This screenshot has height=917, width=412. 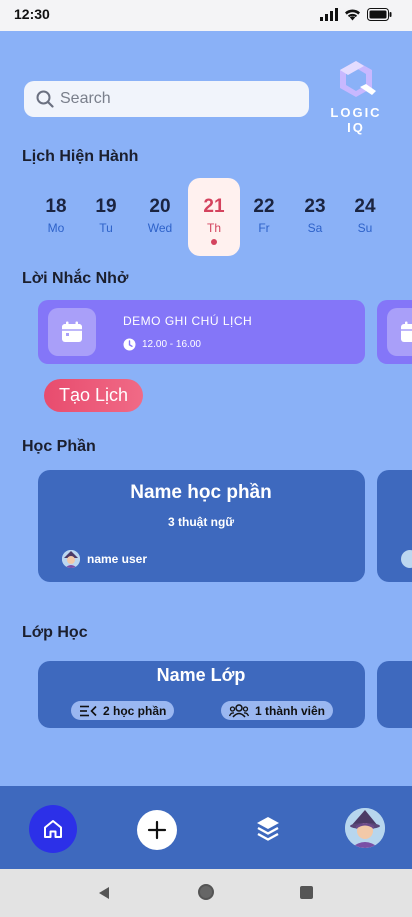 What do you see at coordinates (188, 321) in the screenshot?
I see `reminder-title: DEMO GHI CHÚ LỊCH` at bounding box center [188, 321].